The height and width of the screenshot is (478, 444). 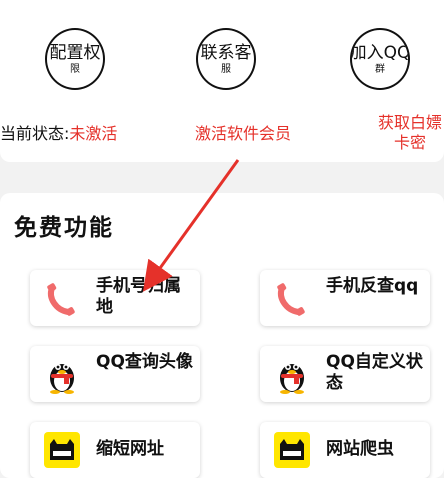 I want to click on join-qq-group-label: 加入QQ, so click(x=380, y=53).